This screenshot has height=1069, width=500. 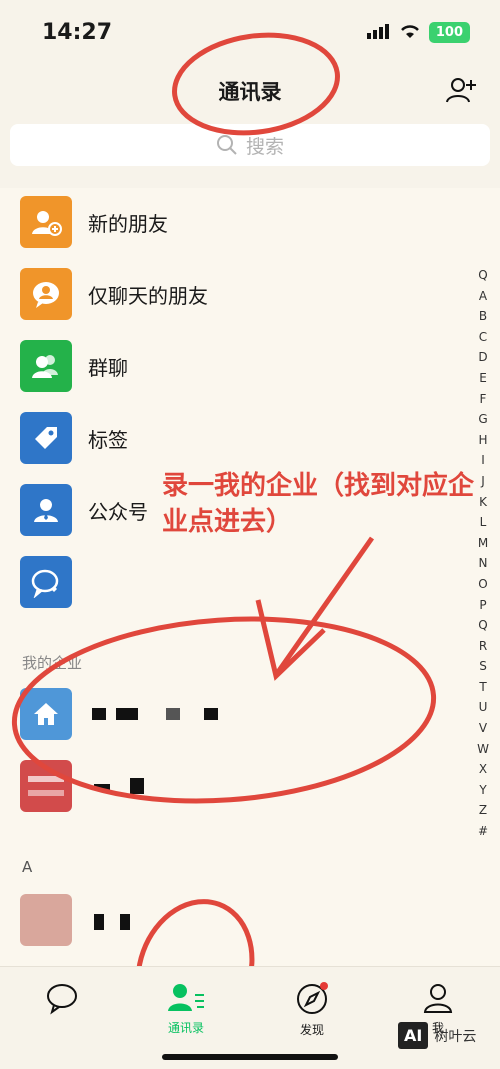 What do you see at coordinates (250, 1057) in the screenshot?
I see `home-indicator` at bounding box center [250, 1057].